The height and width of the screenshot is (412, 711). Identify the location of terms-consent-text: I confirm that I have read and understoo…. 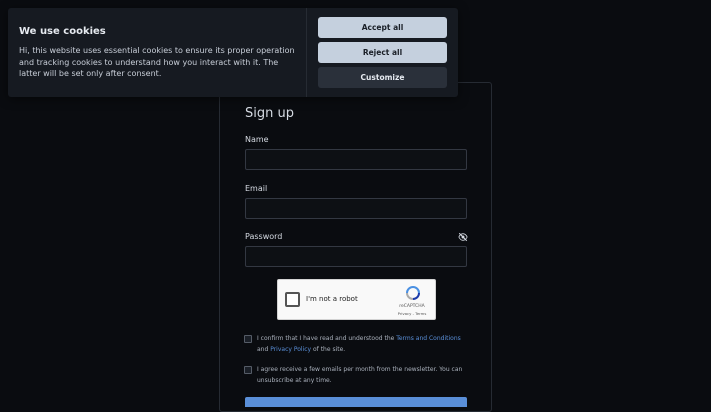
(362, 344).